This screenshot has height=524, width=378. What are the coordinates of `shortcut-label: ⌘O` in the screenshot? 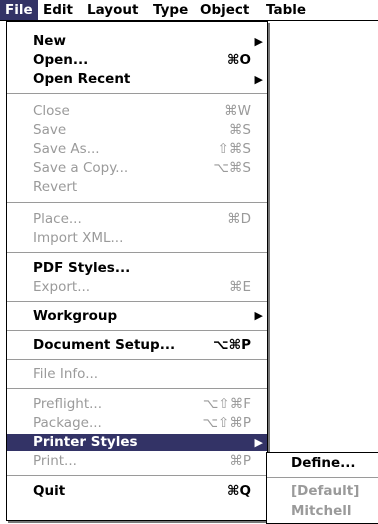 It's located at (238, 60).